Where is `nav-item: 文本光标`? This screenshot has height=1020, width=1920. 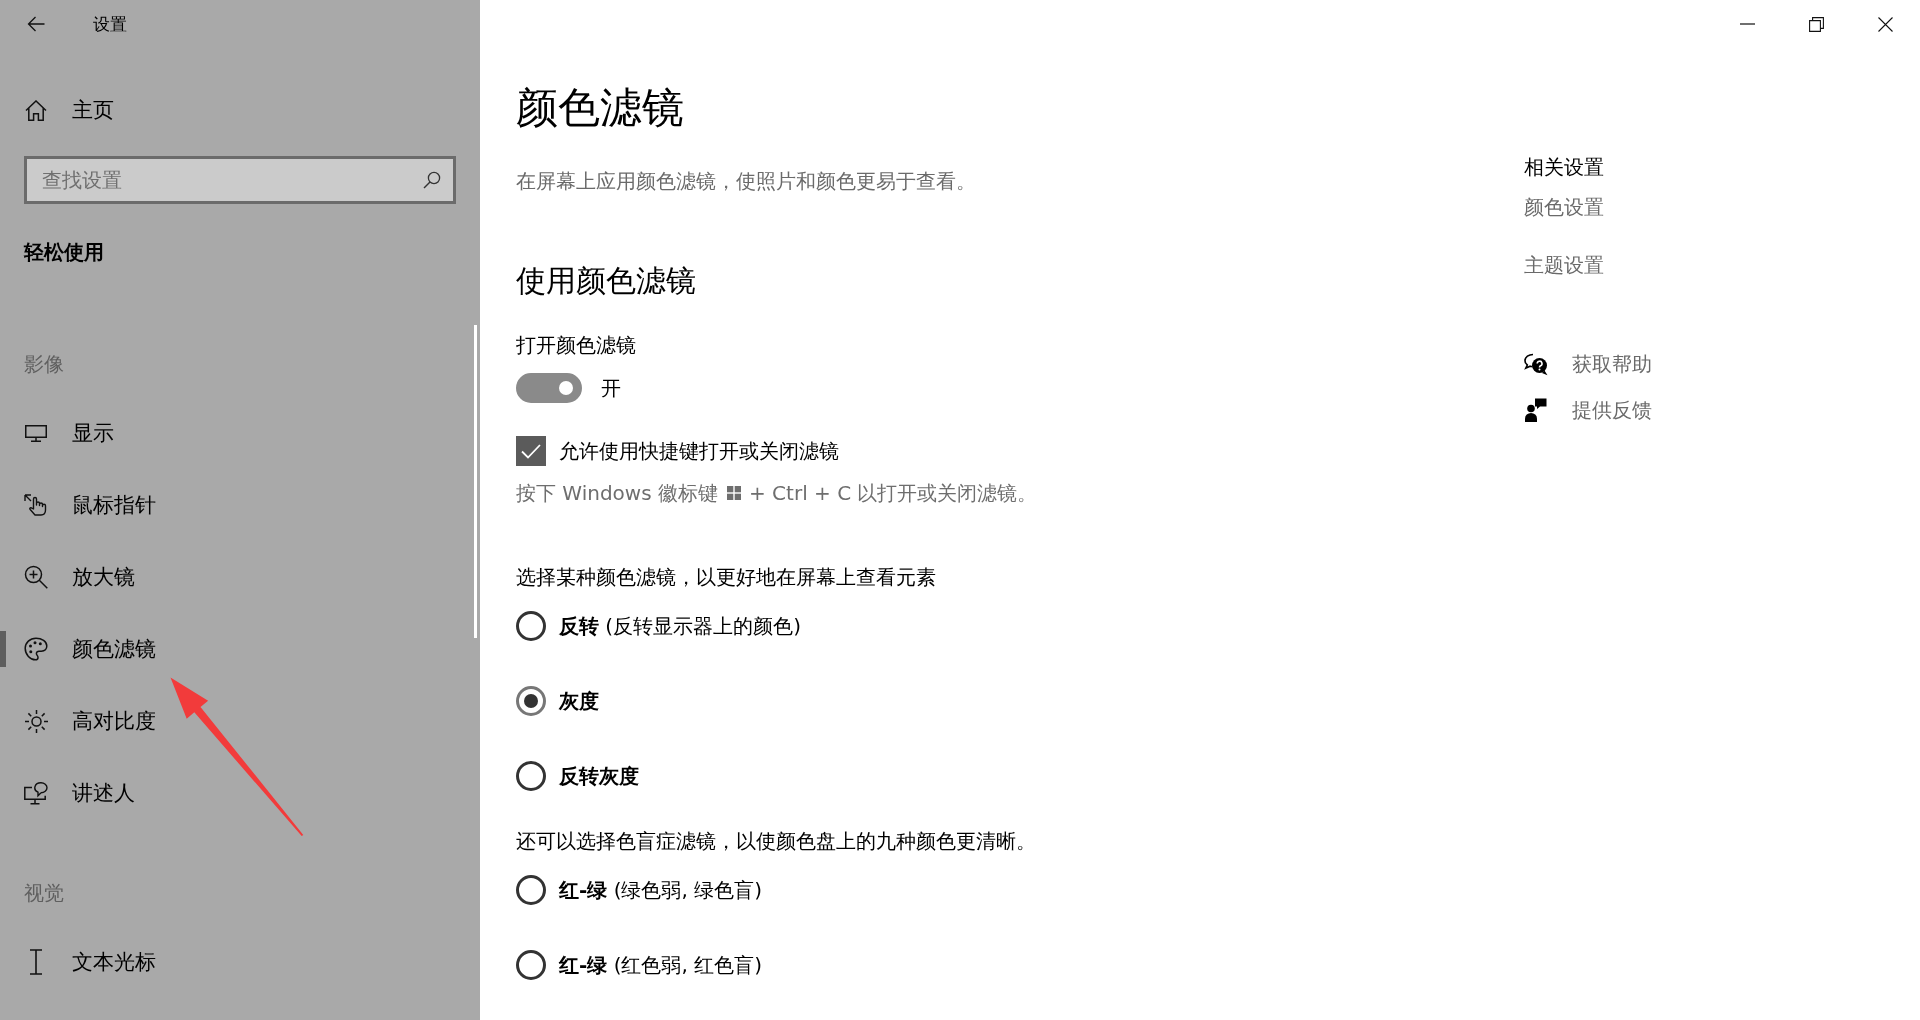 nav-item: 文本光标 is located at coordinates (78, 962).